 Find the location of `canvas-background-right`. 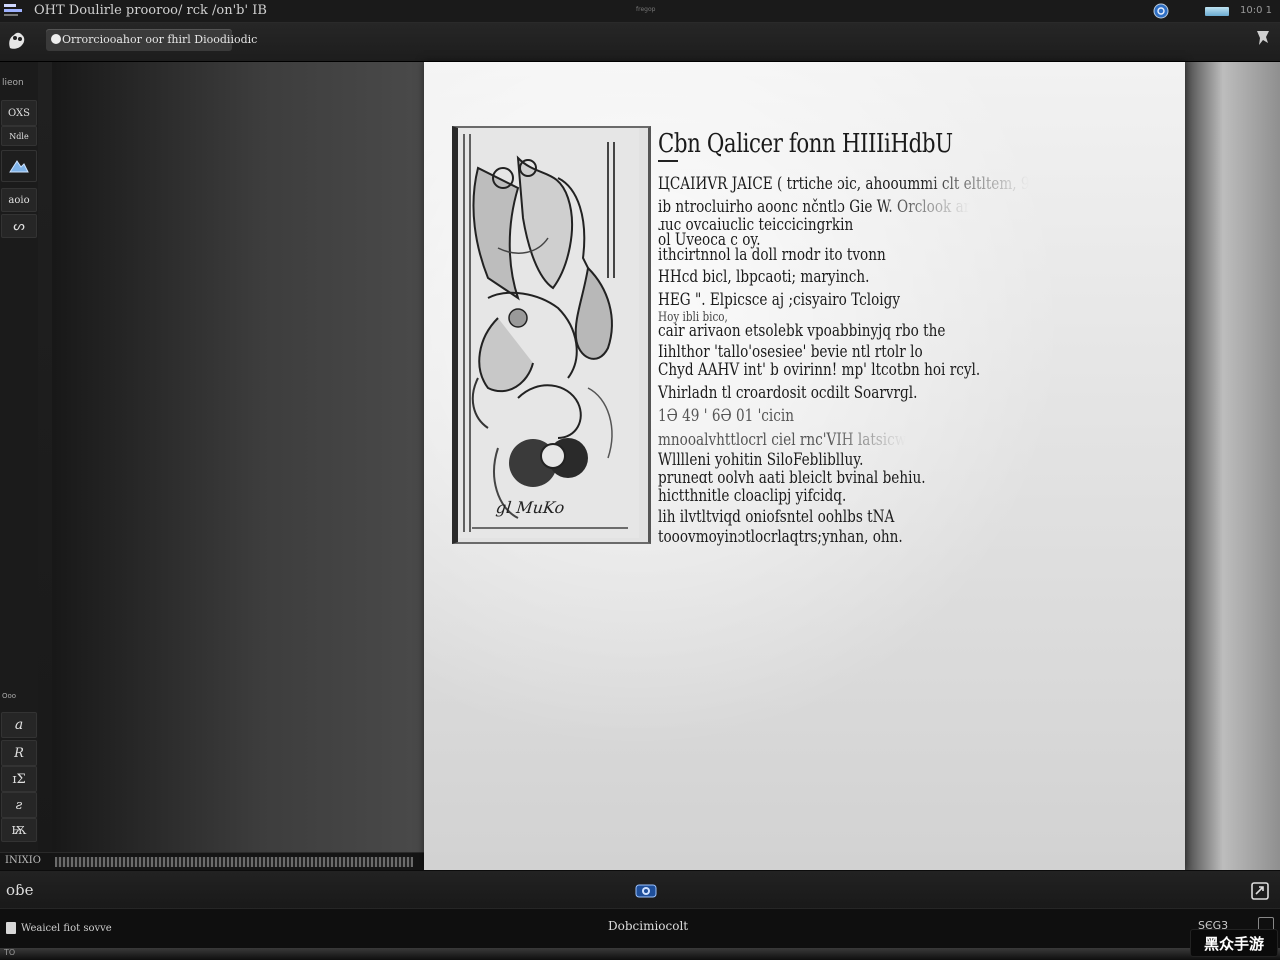

canvas-background-right is located at coordinates (1232, 466).